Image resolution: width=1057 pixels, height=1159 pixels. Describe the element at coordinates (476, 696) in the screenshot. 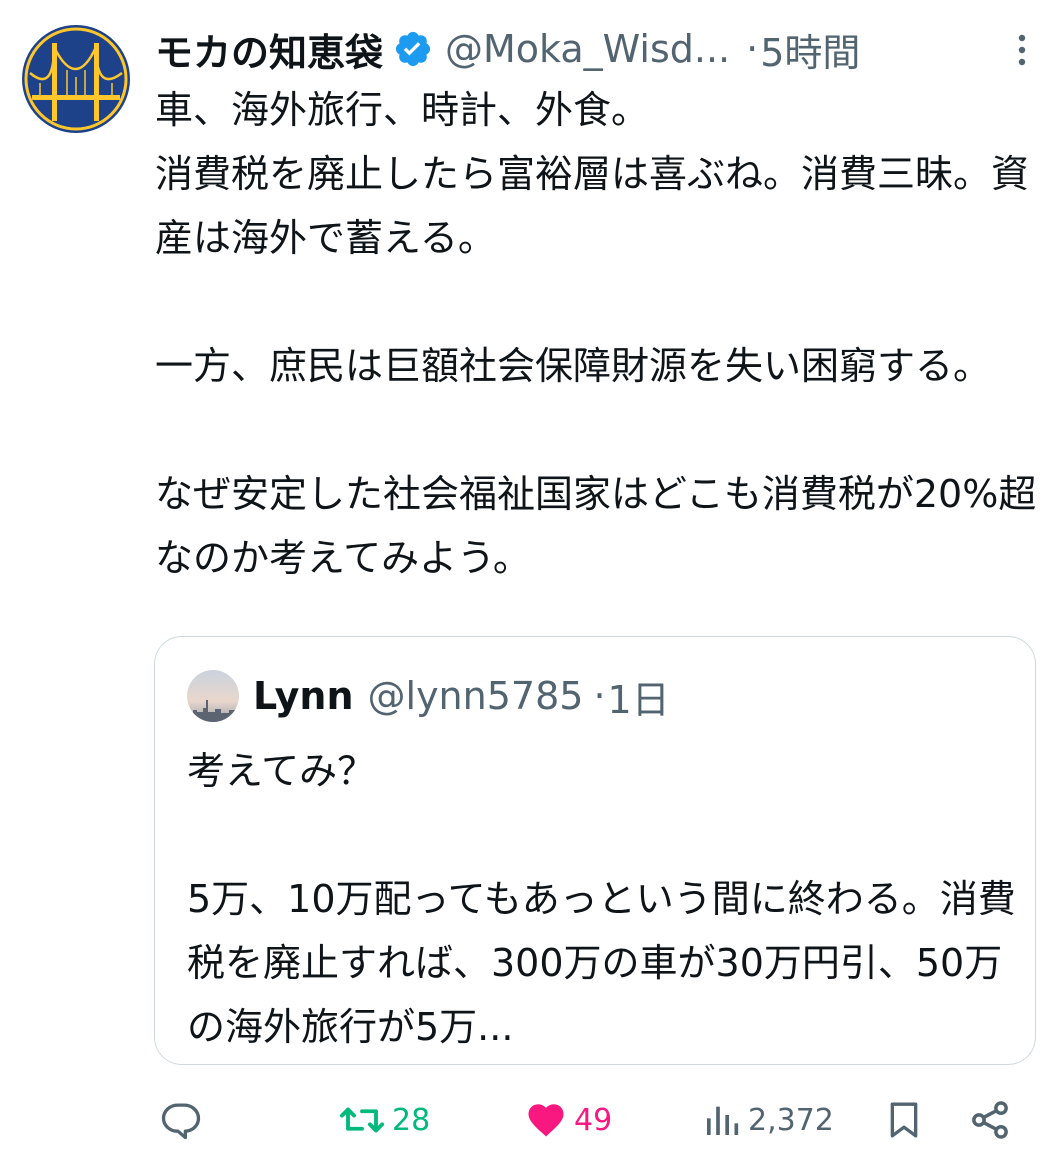

I see `quoted-author-handle: @lynn5785` at that location.